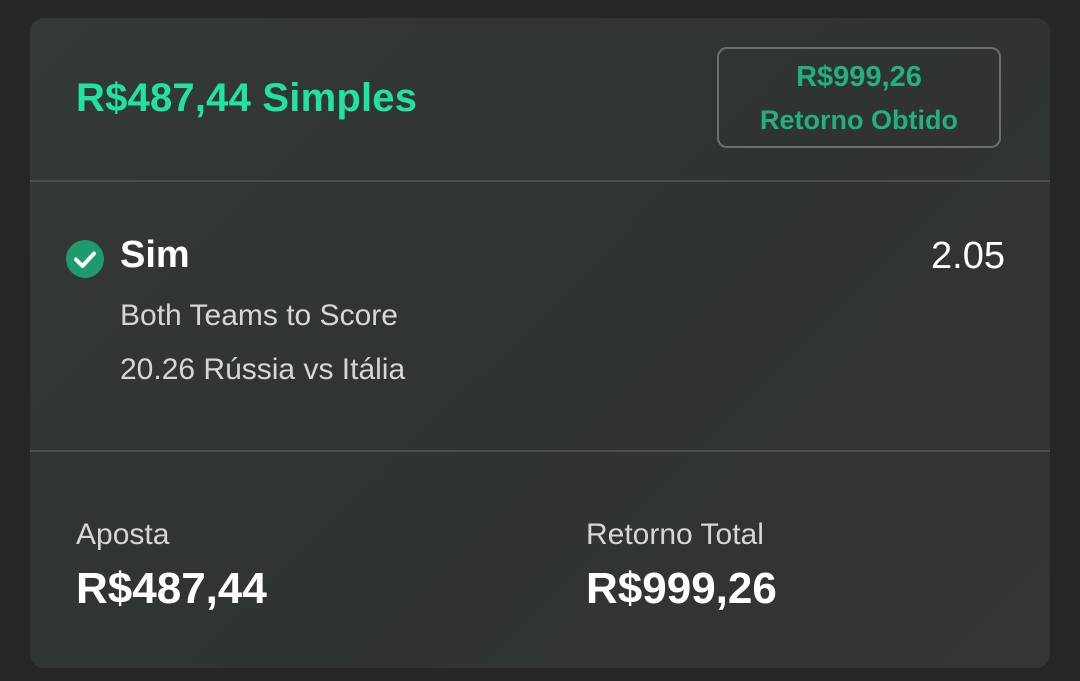  What do you see at coordinates (247, 98) in the screenshot?
I see `bet-title: R$487,44 Simples` at bounding box center [247, 98].